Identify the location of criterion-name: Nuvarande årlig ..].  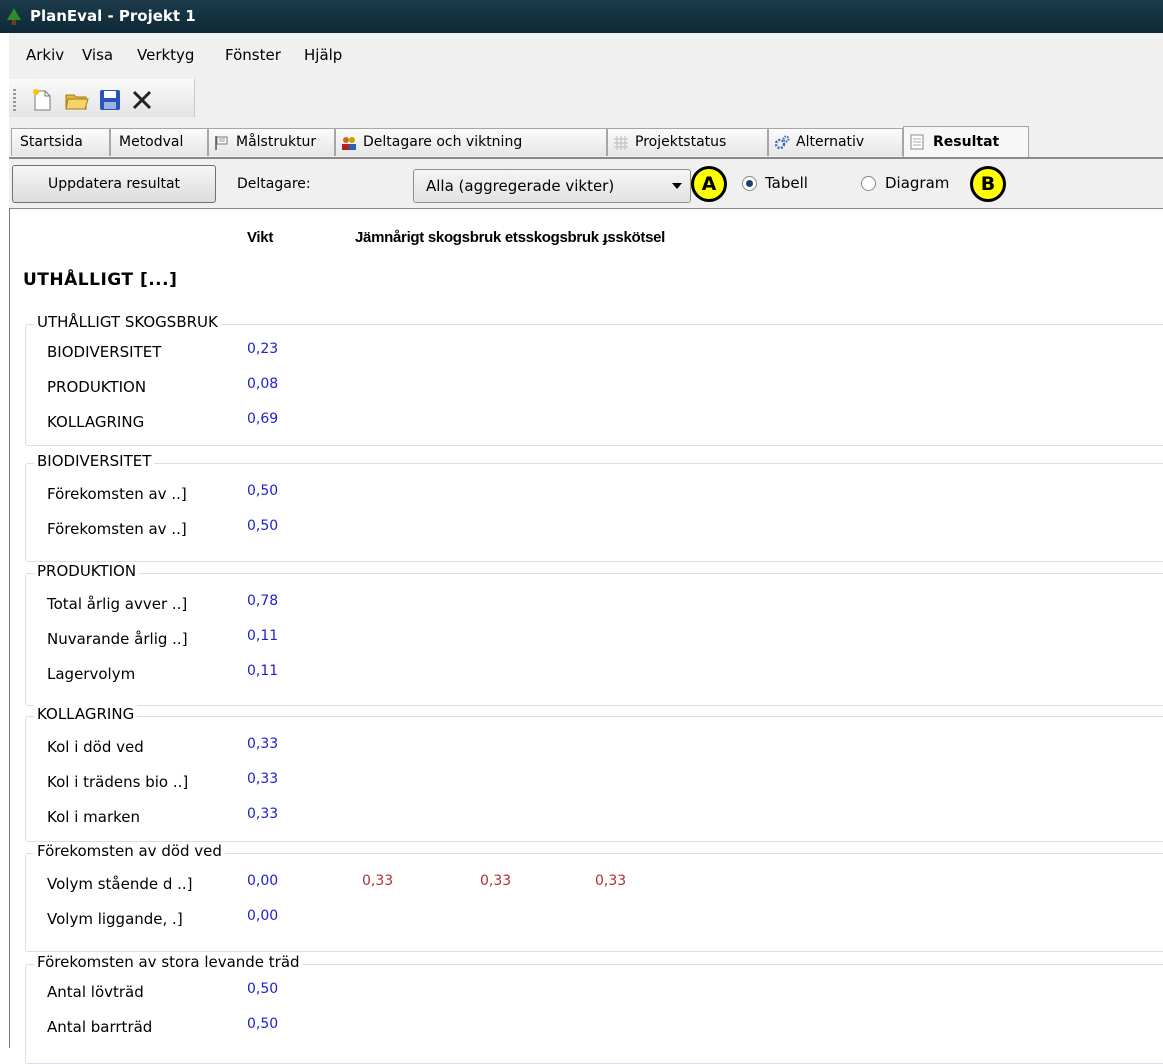
(117, 639).